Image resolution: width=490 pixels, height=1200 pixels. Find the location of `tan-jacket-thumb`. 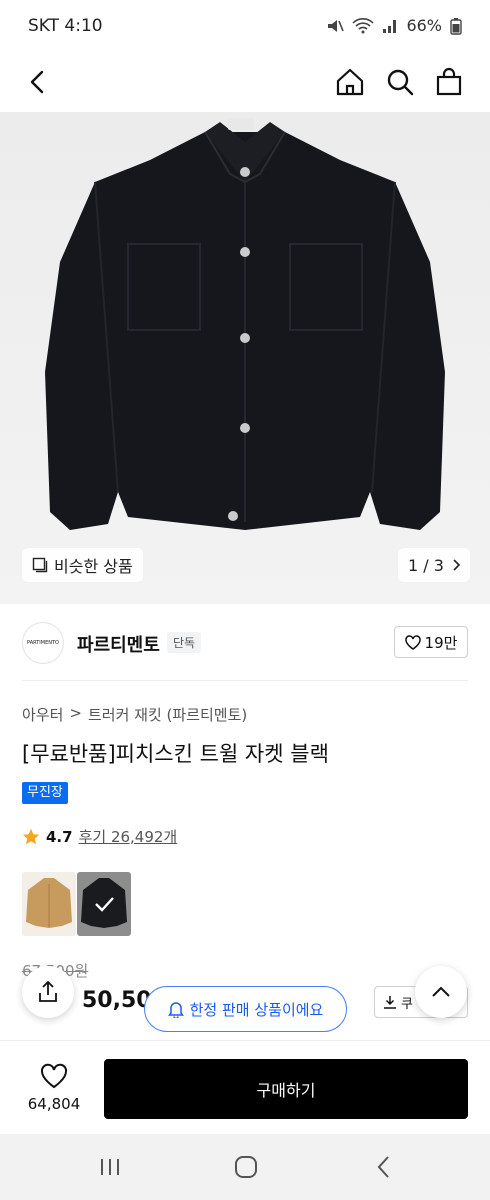

tan-jacket-thumb is located at coordinates (49, 903).